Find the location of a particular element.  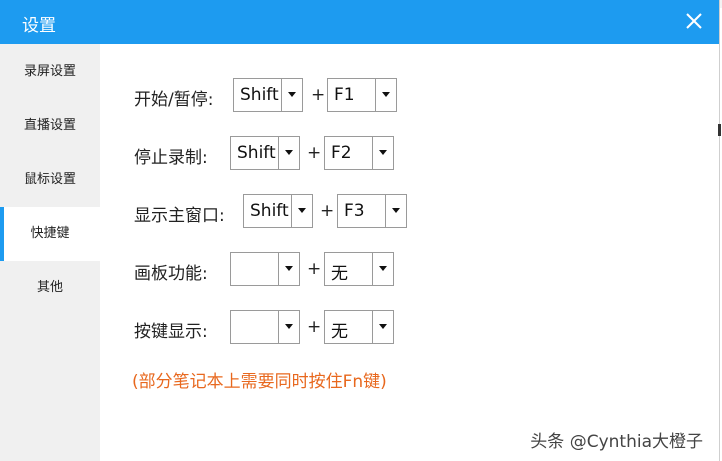

shortcut-label: 画板功能: is located at coordinates (171, 274).